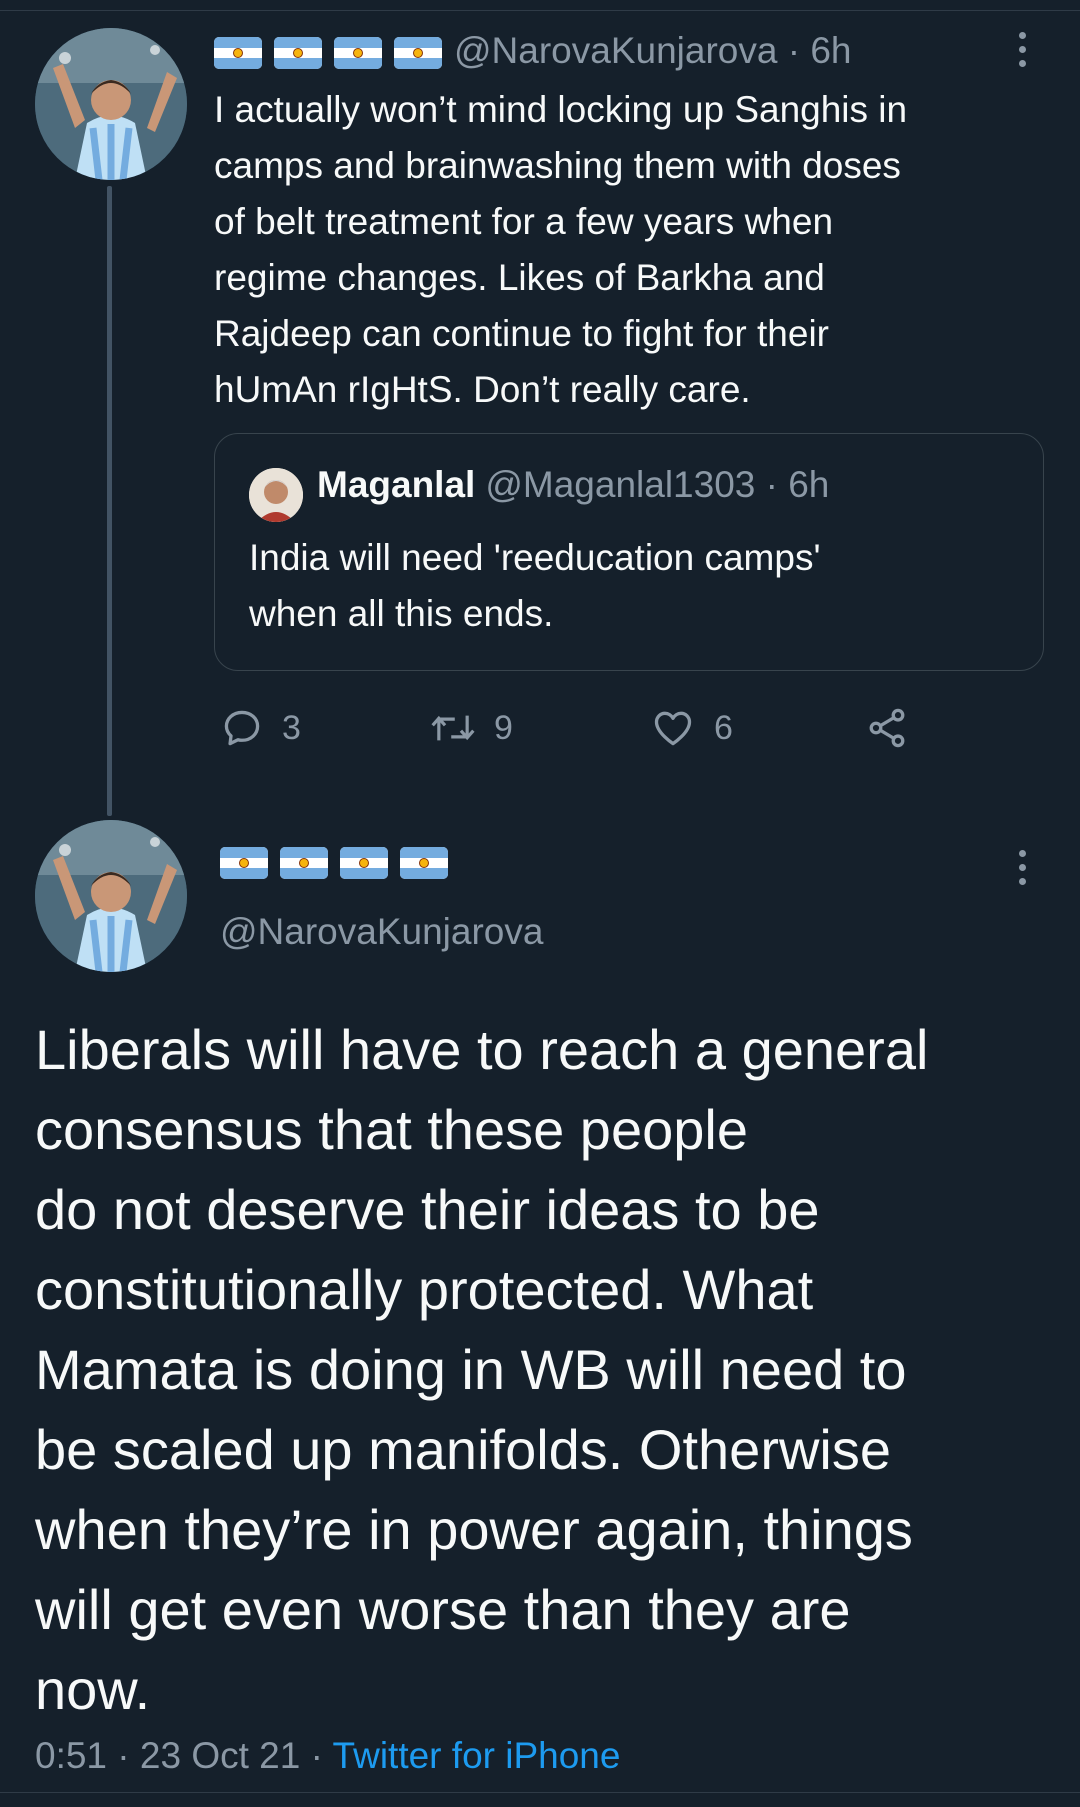 Image resolution: width=1080 pixels, height=1807 pixels. I want to click on quoted-header: Maganlal @Maganlal1303 · 6h, so click(573, 485).